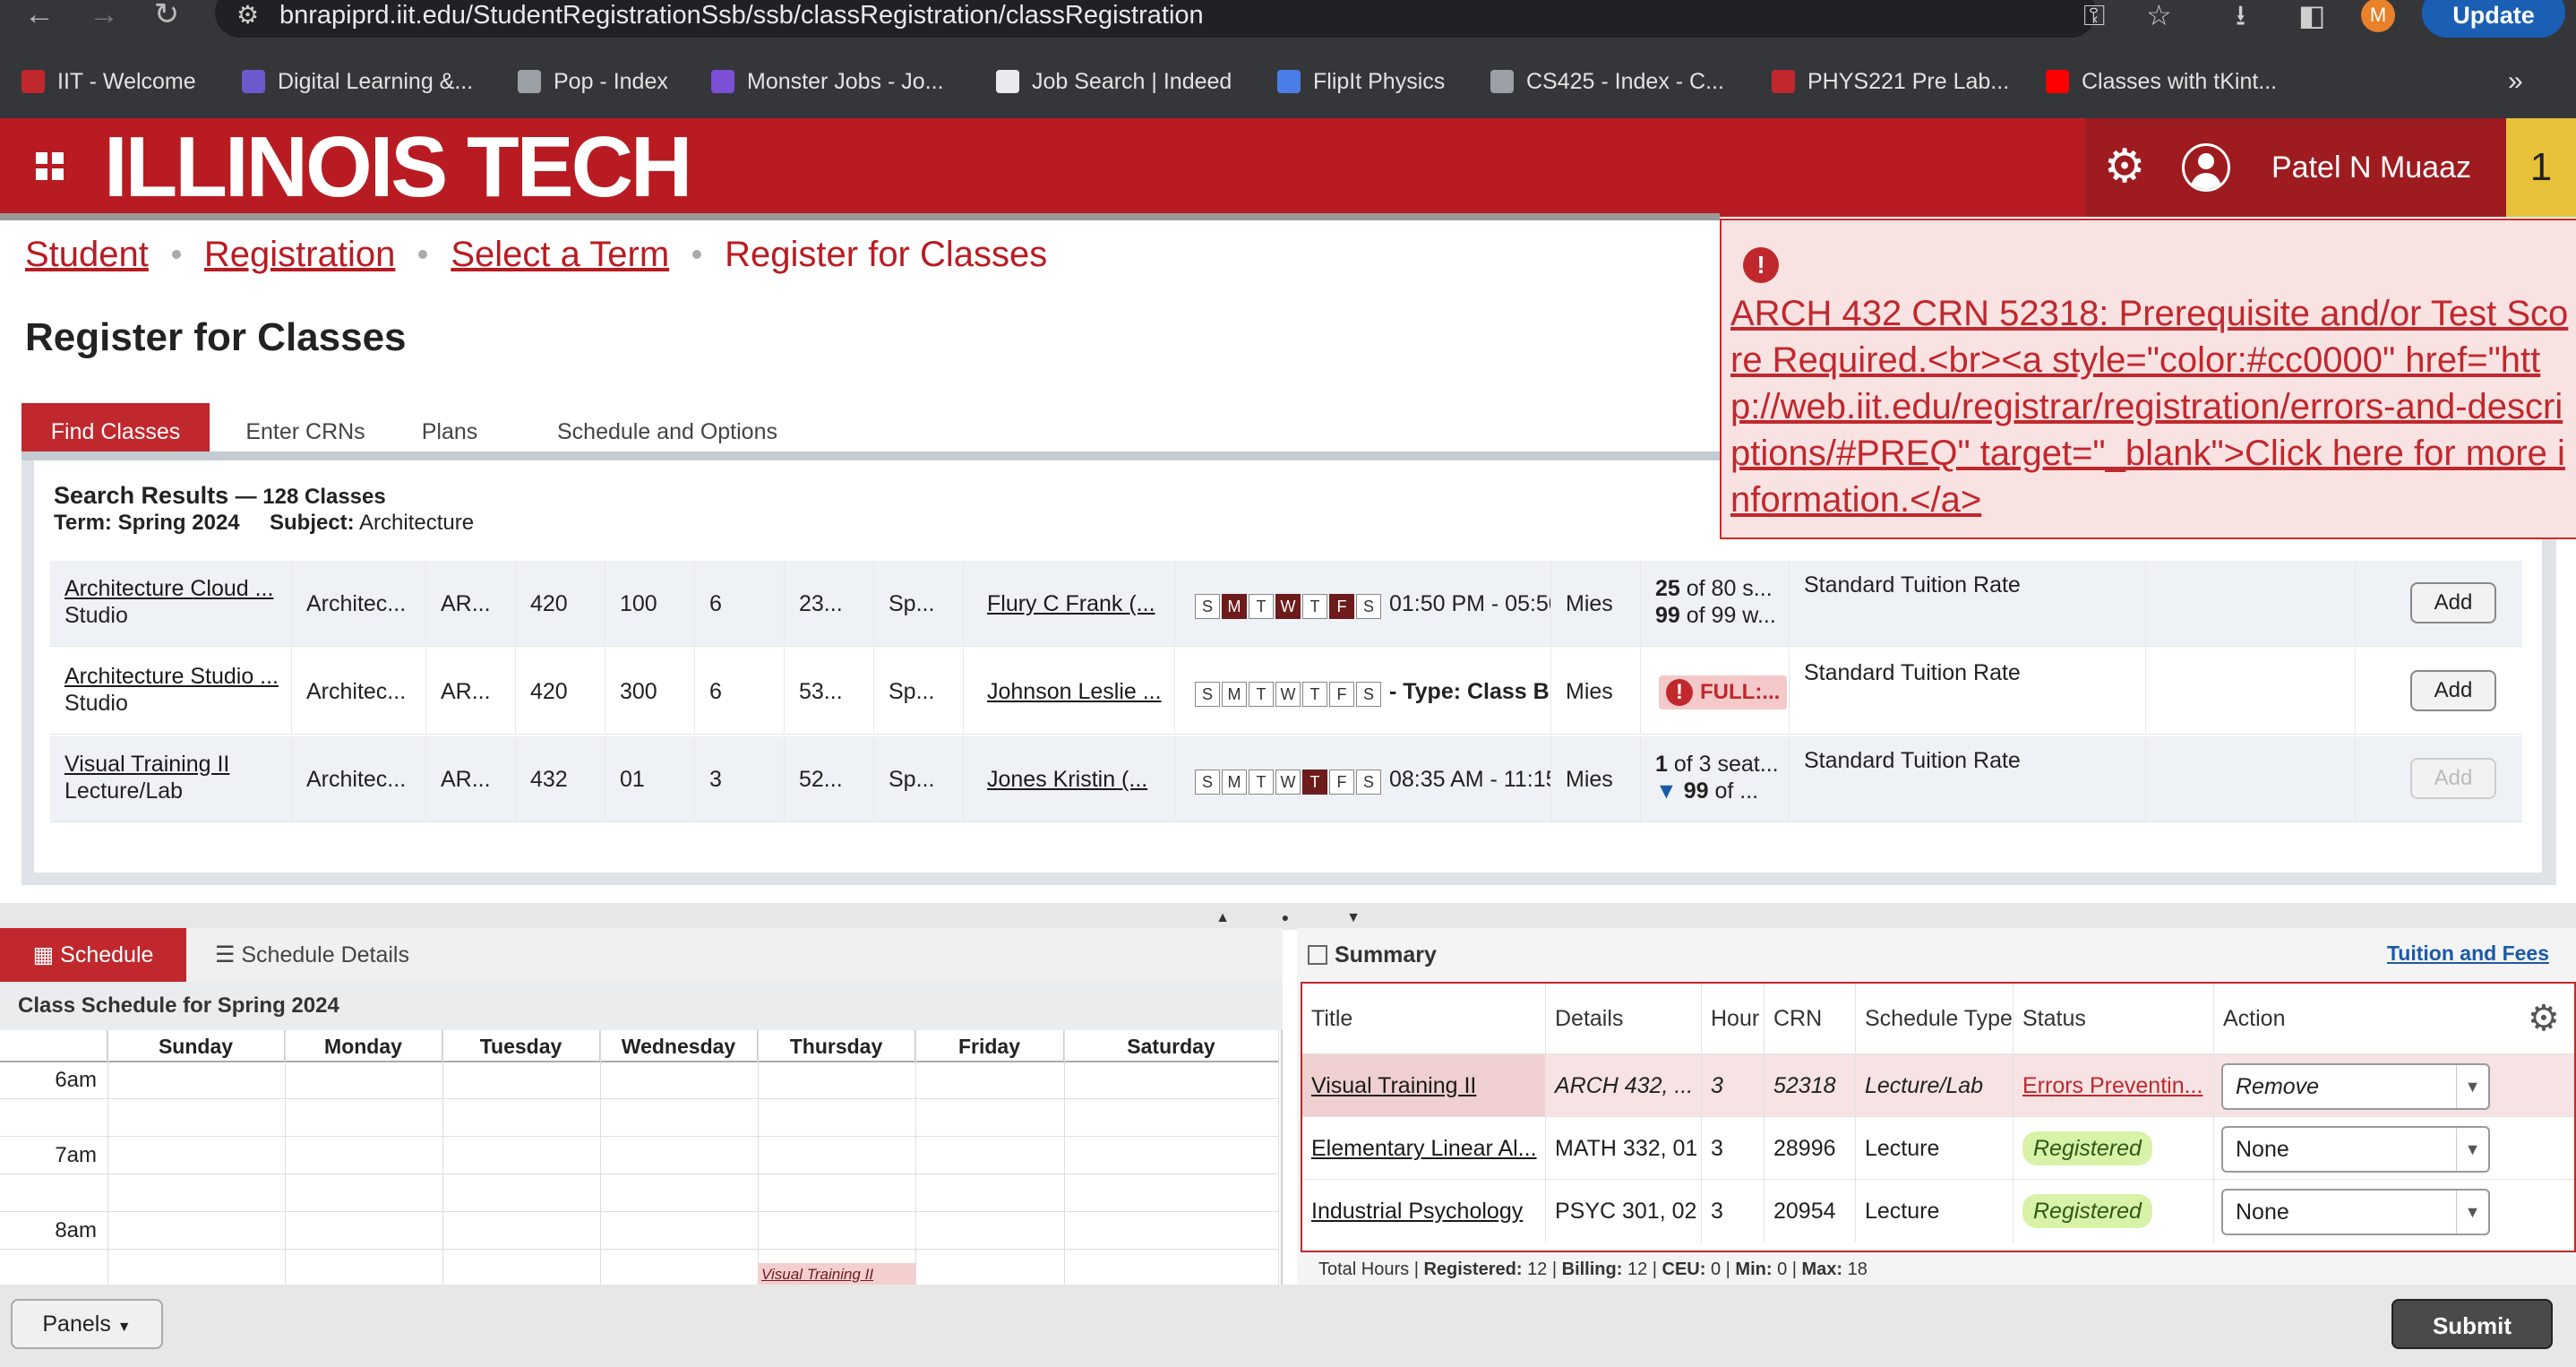 The width and height of the screenshot is (2576, 1367). Describe the element at coordinates (2541, 167) in the screenshot. I see `notification-badge: 1` at that location.